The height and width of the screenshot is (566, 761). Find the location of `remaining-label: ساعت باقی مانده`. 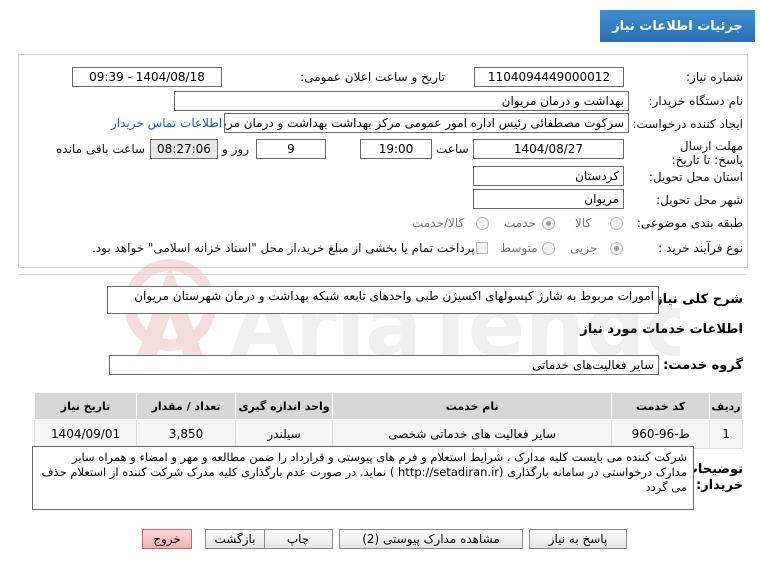

remaining-label: ساعت باقی مانده is located at coordinates (101, 149).